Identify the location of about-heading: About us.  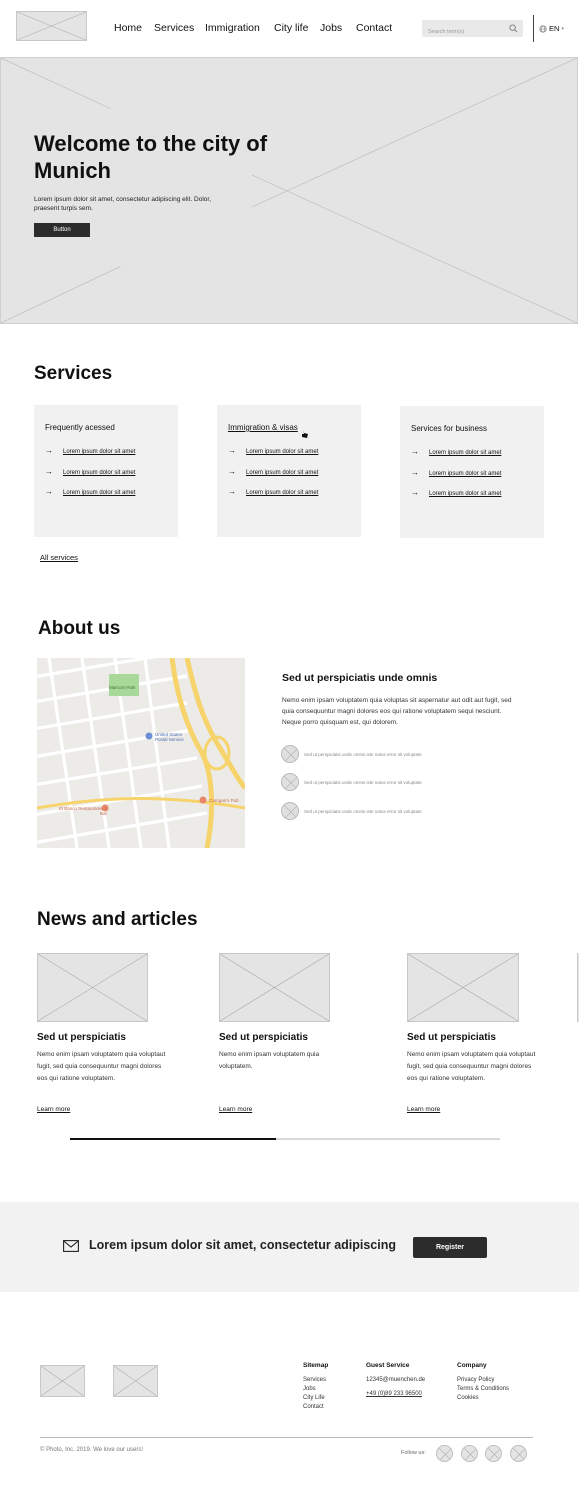
(79, 628).